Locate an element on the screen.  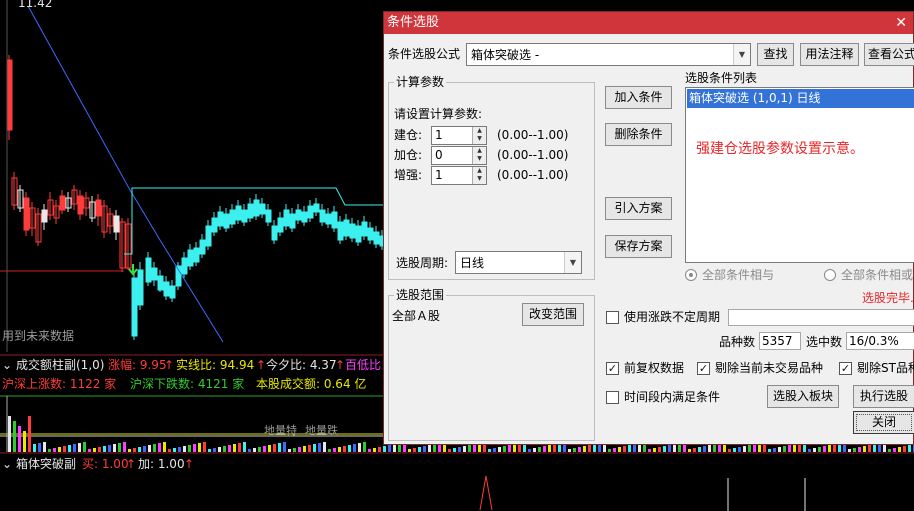
radio-all-or is located at coordinates (830, 275).